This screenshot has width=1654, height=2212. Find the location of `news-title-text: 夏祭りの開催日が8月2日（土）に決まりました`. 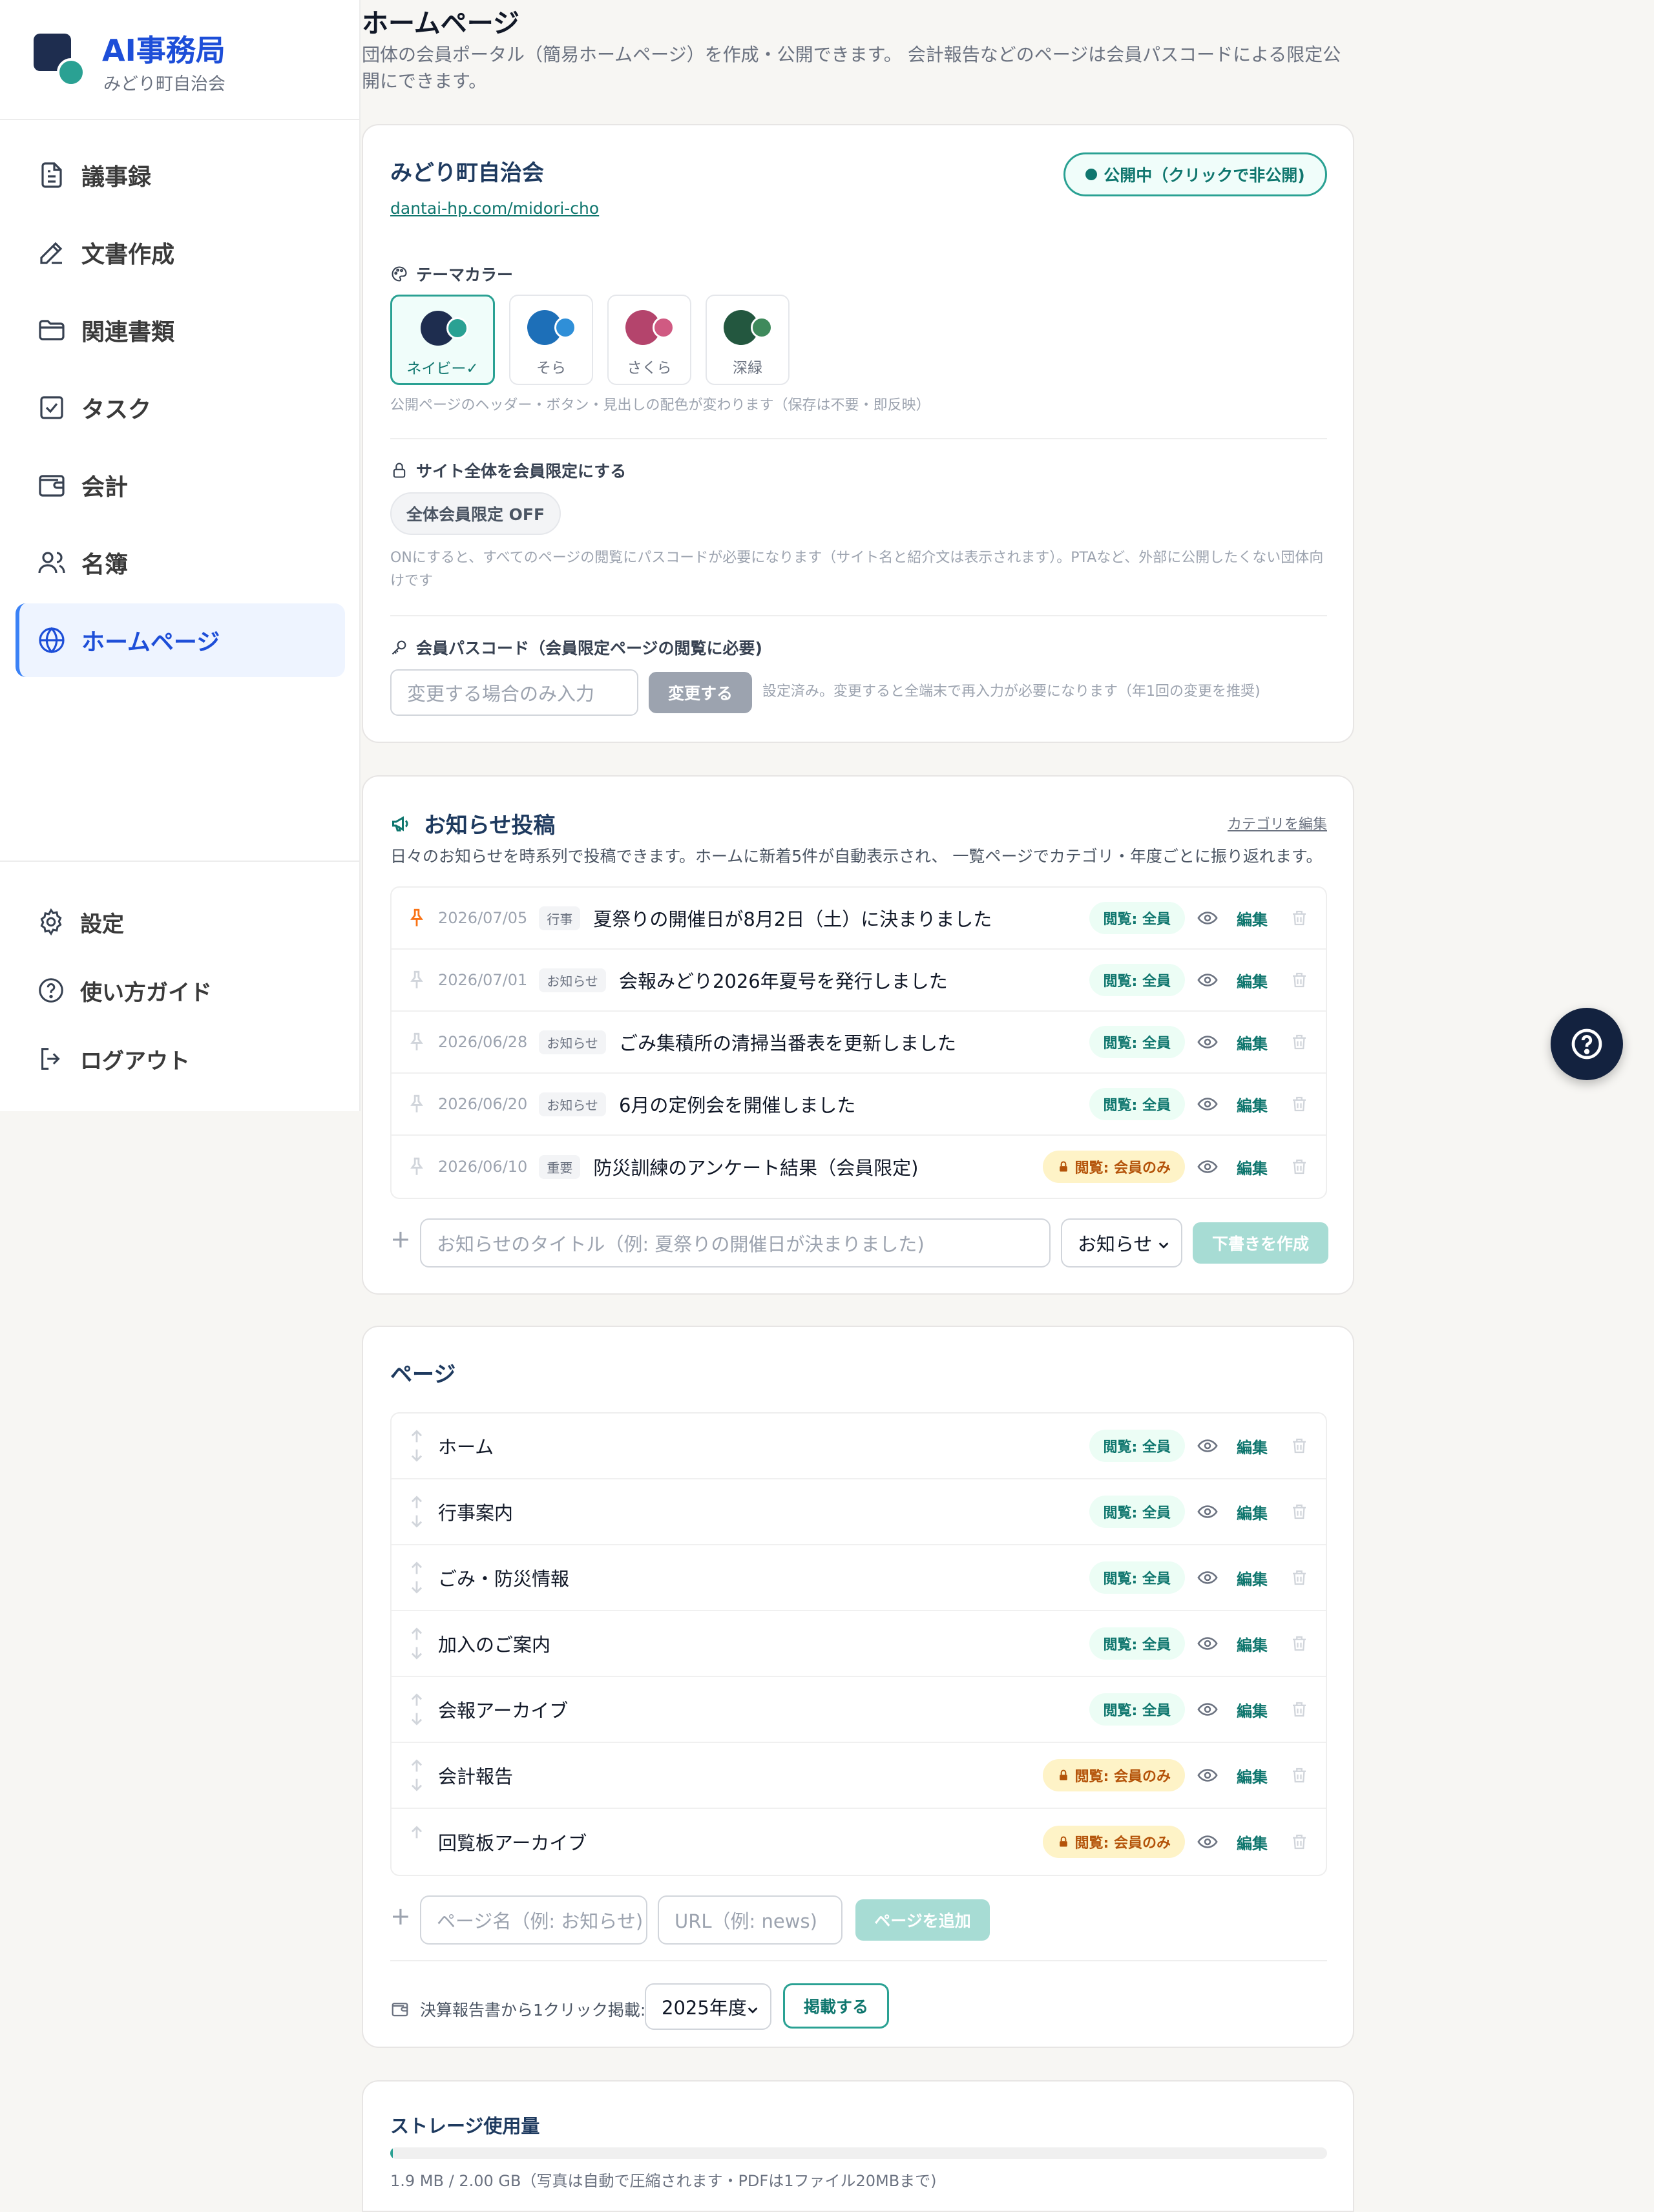

news-title-text: 夏祭りの開催日が8月2日（土）に決まりました is located at coordinates (792, 918).